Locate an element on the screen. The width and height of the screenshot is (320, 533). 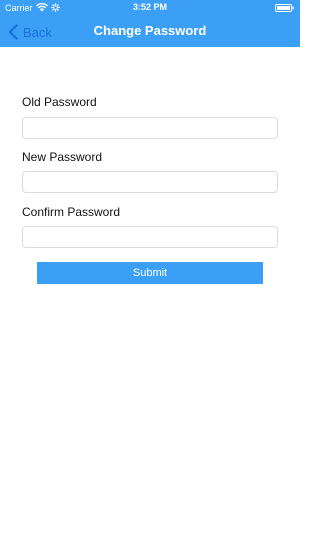
new-password-label: New Password is located at coordinates (62, 157).